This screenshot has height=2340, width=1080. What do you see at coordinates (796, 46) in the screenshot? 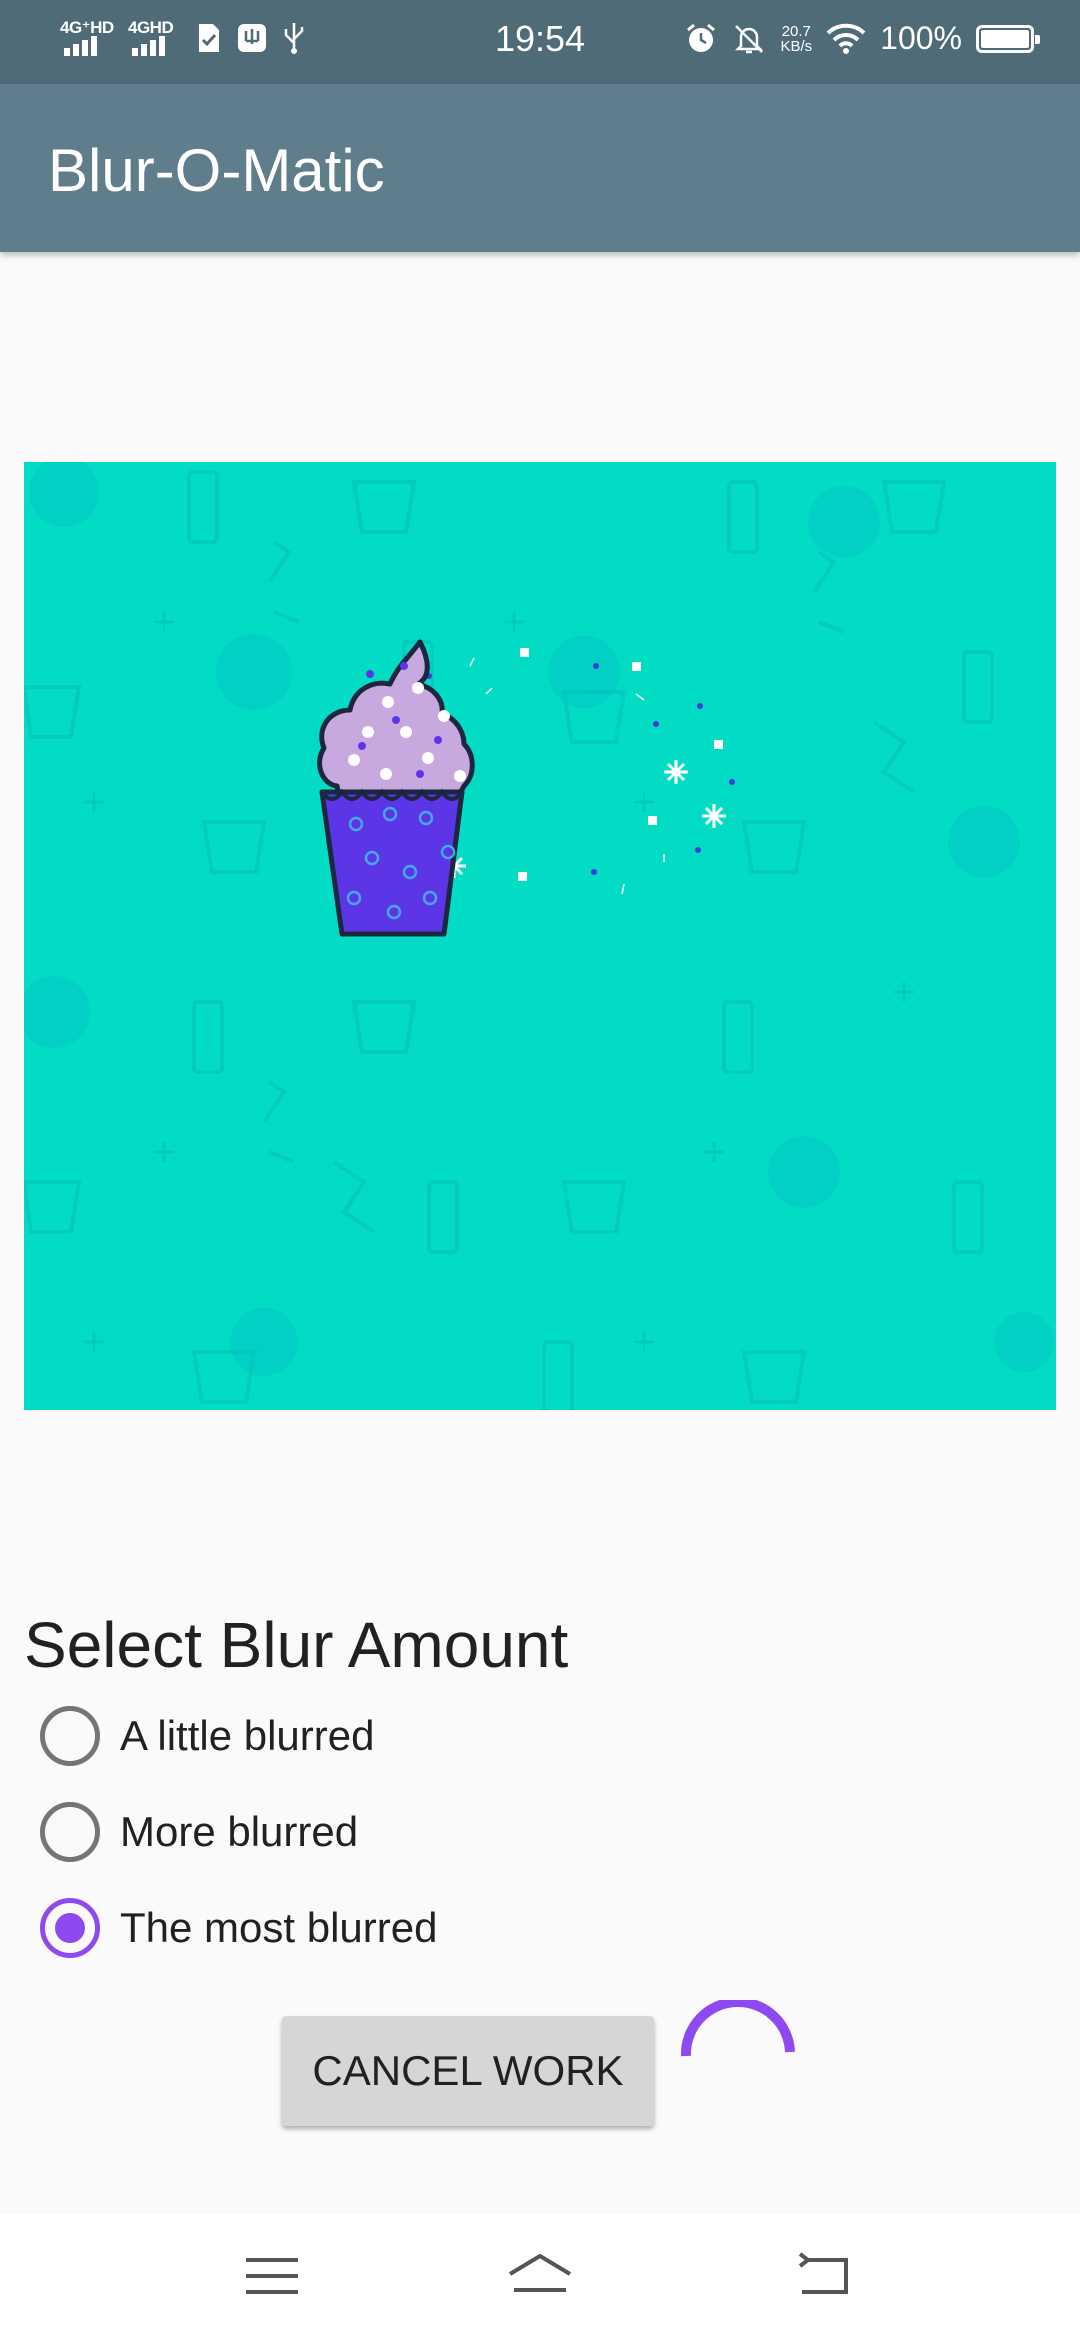
I see `net-speed-unit: KB/s` at bounding box center [796, 46].